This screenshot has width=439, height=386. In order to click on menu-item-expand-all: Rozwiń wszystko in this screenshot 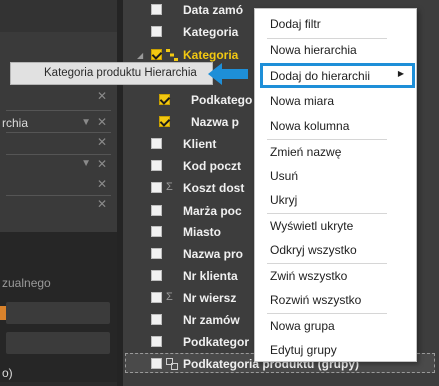, I will do `click(315, 300)`.